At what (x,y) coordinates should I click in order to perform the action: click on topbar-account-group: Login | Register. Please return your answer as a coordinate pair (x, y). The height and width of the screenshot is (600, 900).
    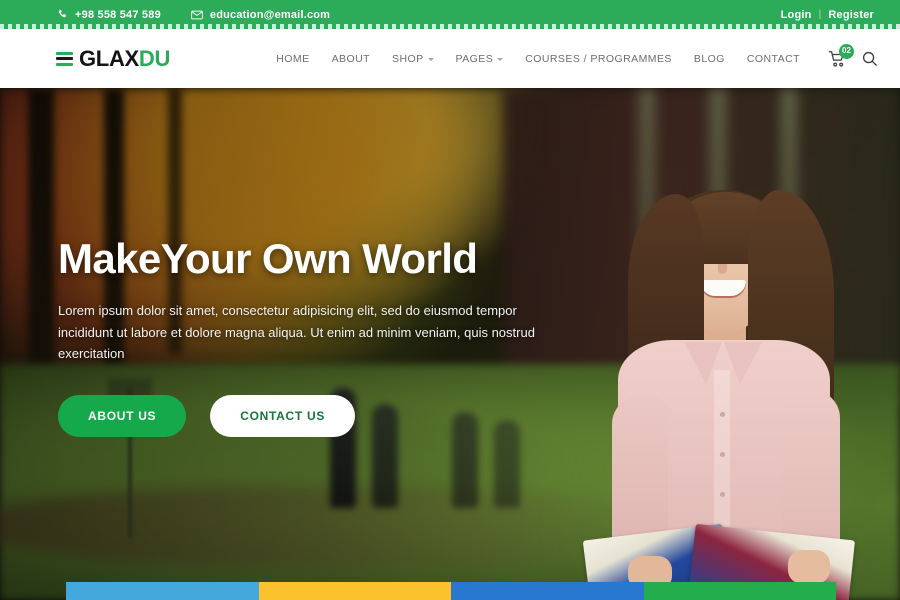
    Looking at the image, I should click on (827, 15).